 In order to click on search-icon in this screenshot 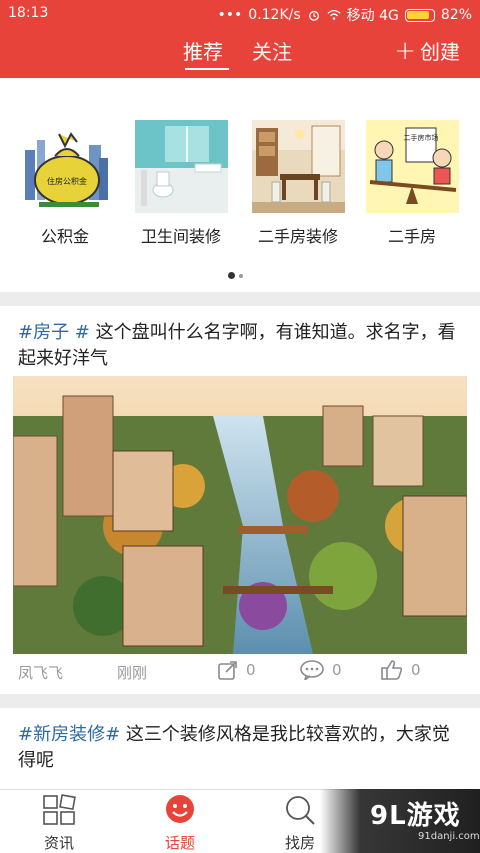, I will do `click(300, 810)`.